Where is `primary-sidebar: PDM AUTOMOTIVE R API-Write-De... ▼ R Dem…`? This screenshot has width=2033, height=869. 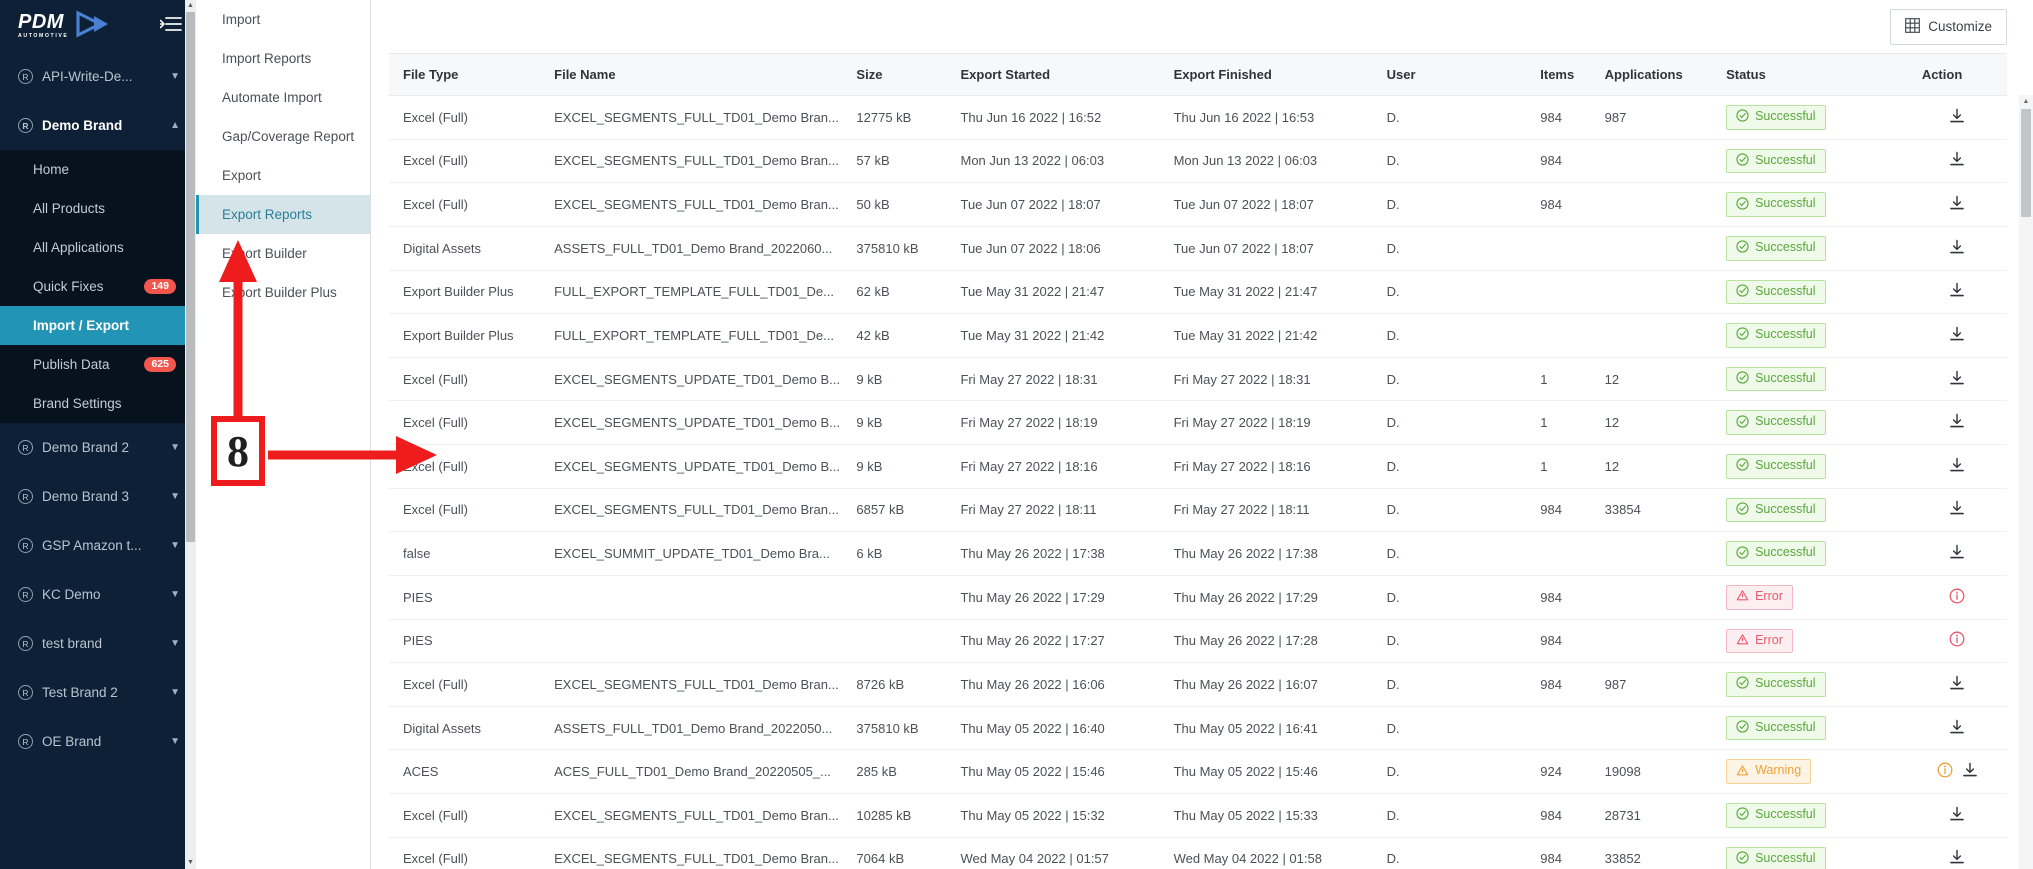 primary-sidebar: PDM AUTOMOTIVE R API-Write-De... ▼ R Dem… is located at coordinates (98, 434).